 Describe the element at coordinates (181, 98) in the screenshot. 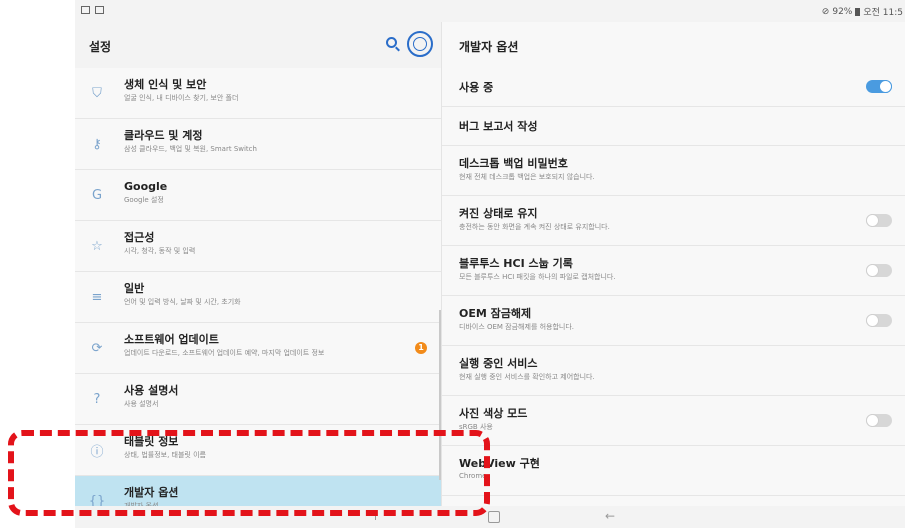

I see `item-subtitle: 얼굴 인식, 내 디바이스 찾기, 보안 폴더` at that location.